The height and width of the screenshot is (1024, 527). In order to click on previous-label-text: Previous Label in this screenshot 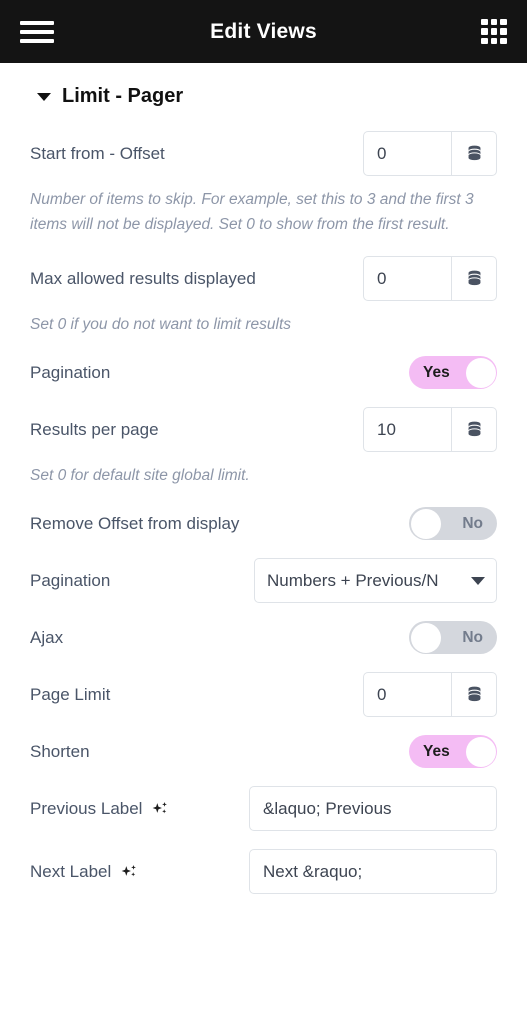, I will do `click(86, 808)`.